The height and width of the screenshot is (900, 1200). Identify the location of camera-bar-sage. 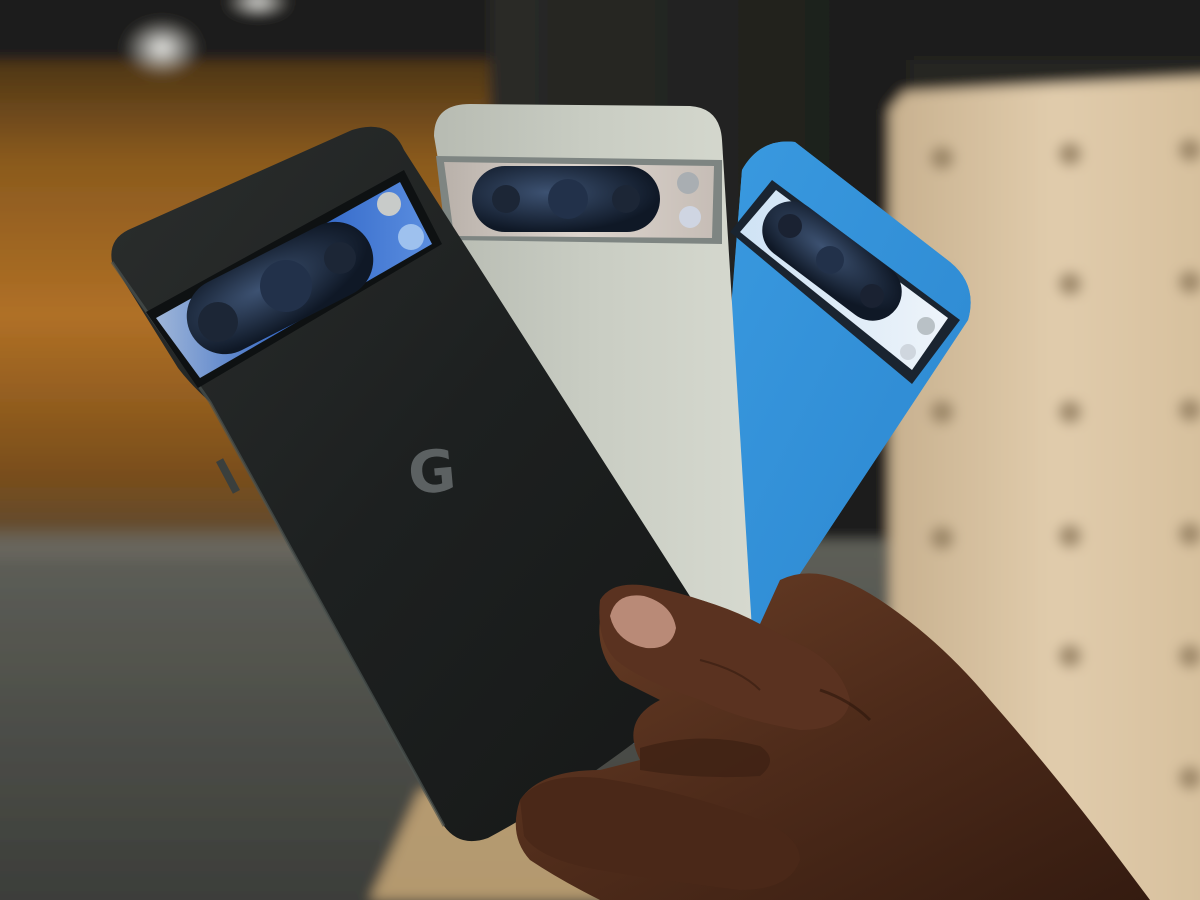
(579, 200).